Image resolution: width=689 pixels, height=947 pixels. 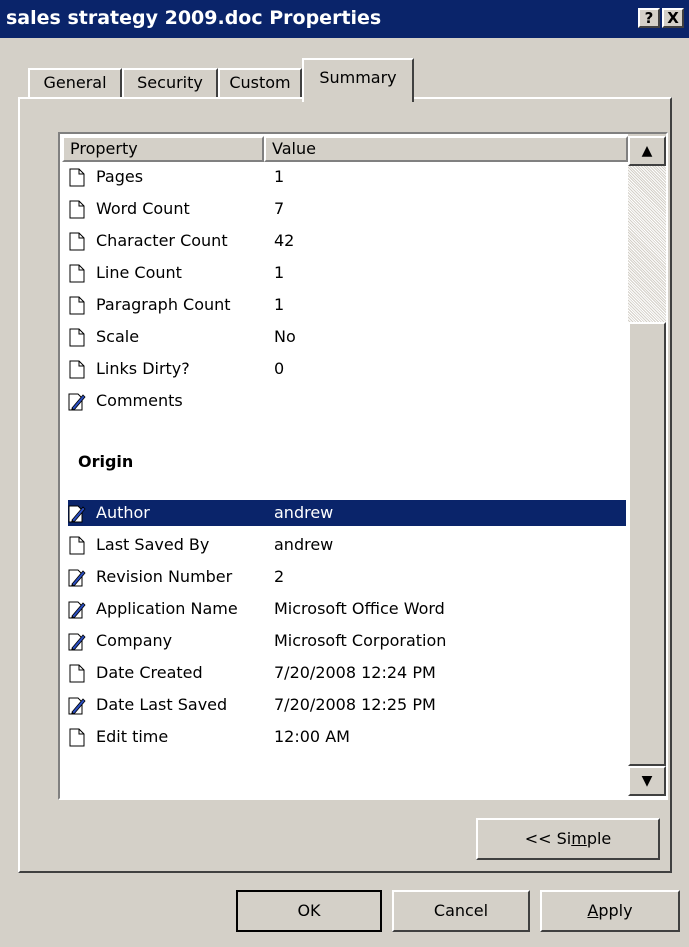 What do you see at coordinates (461, 911) in the screenshot?
I see `cancel-button: Cancel` at bounding box center [461, 911].